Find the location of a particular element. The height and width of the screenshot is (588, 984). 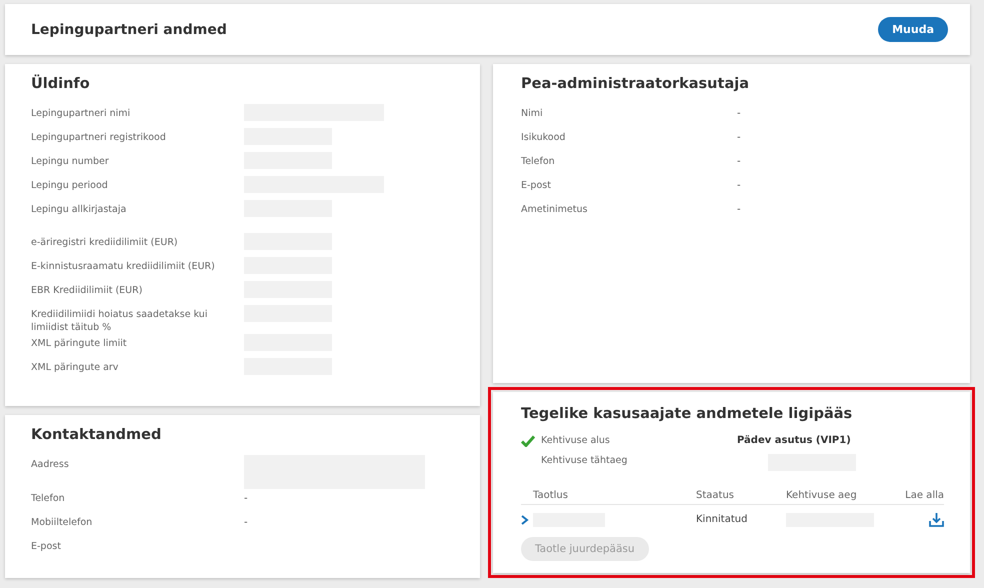

card-title: Pea-administraatorkasutaja is located at coordinates (635, 84).